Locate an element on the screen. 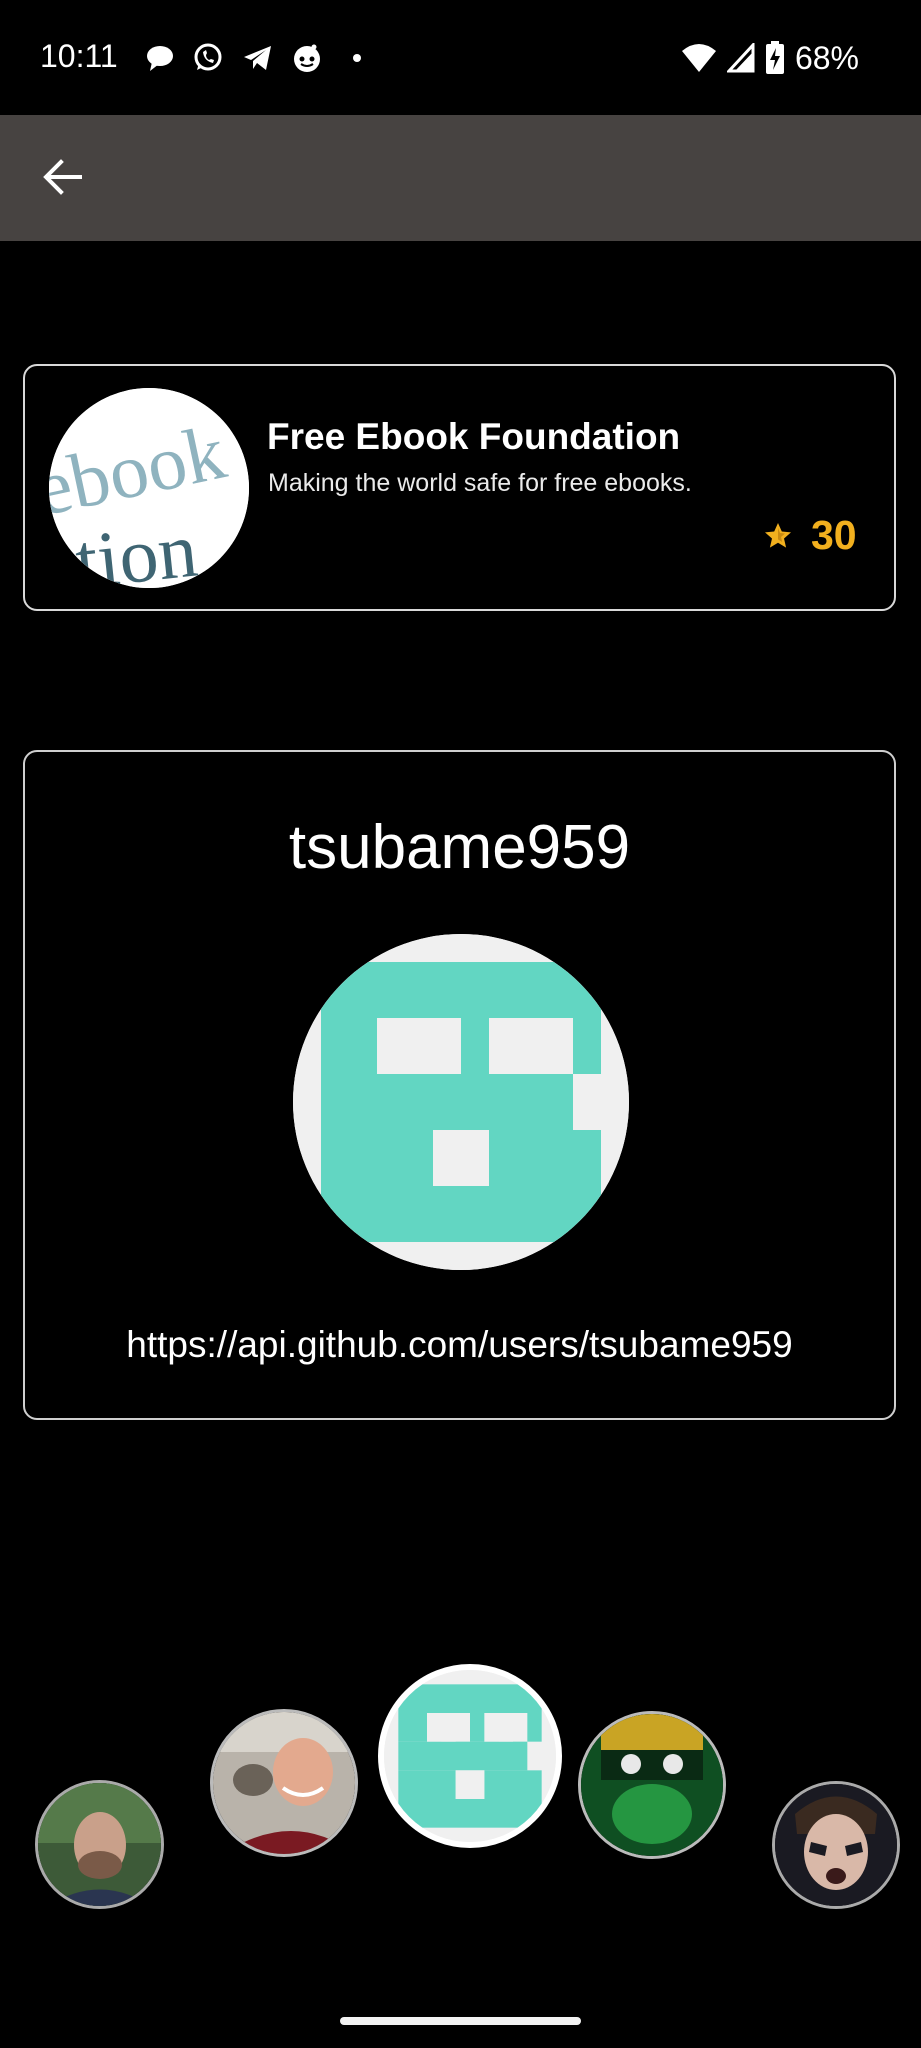  ebook-foundation-logo: ebook ation is located at coordinates (149, 488).